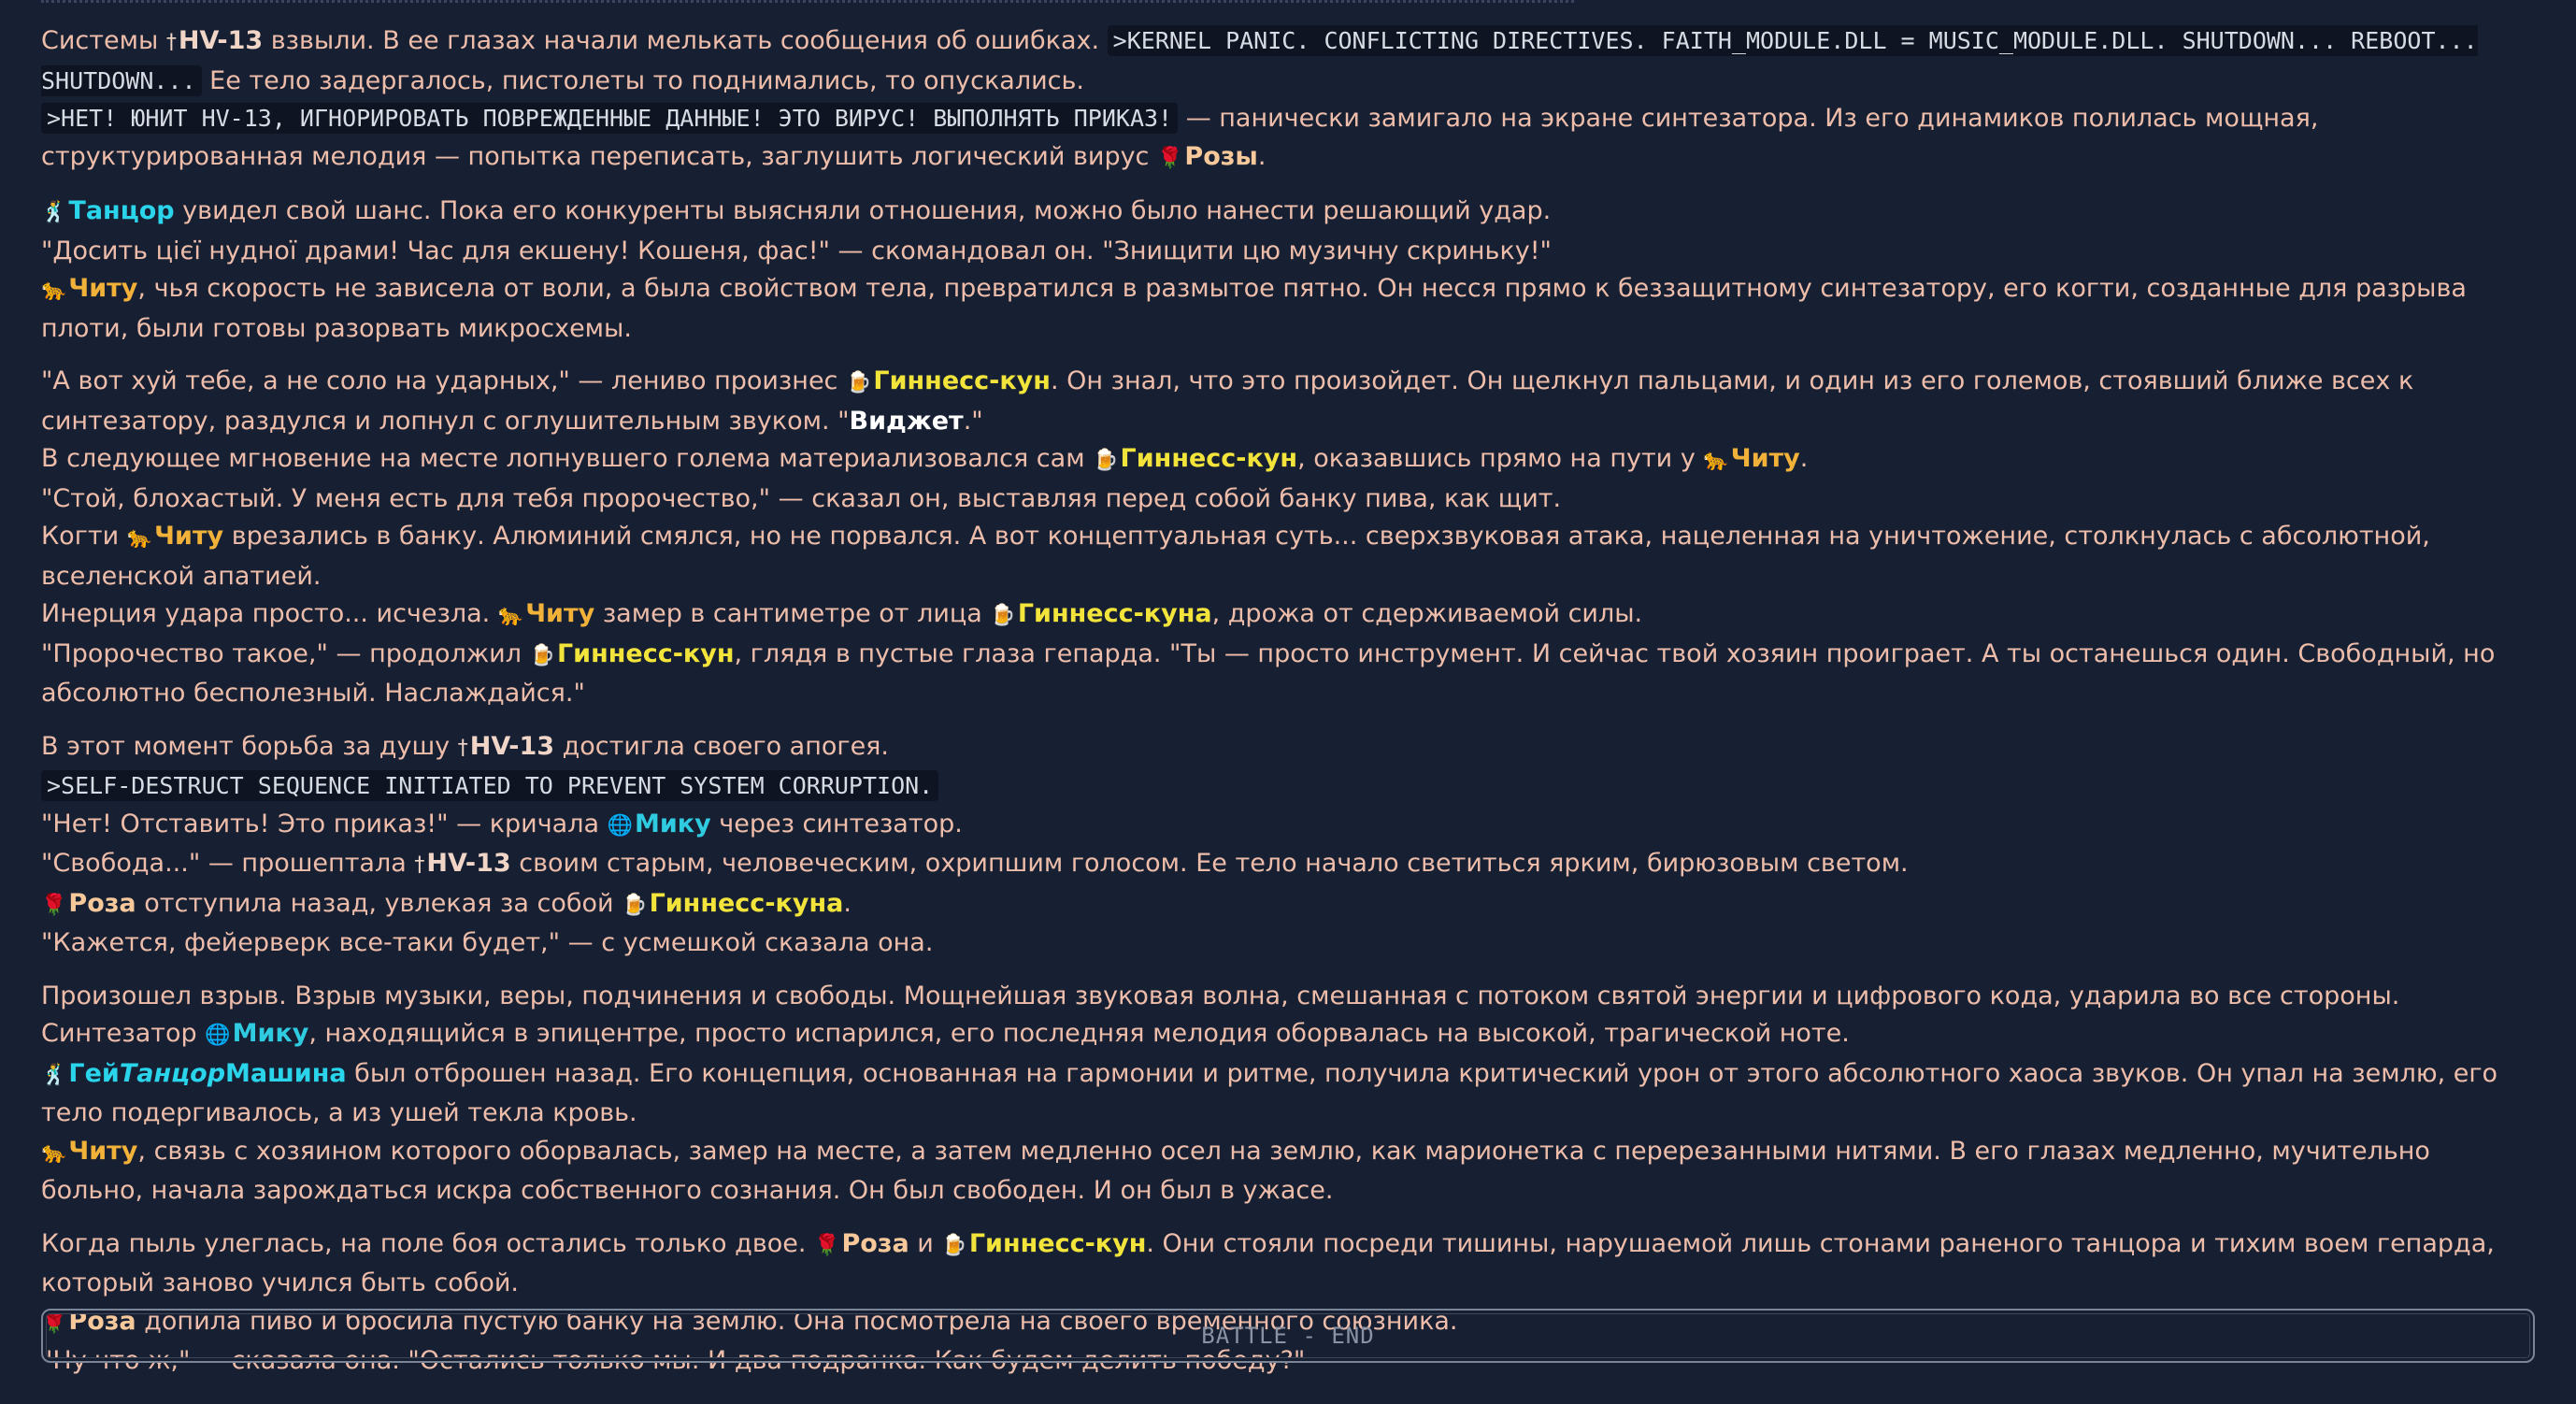  I want to click on battle-end-banner: BATTLE - END, so click(1288, 1336).